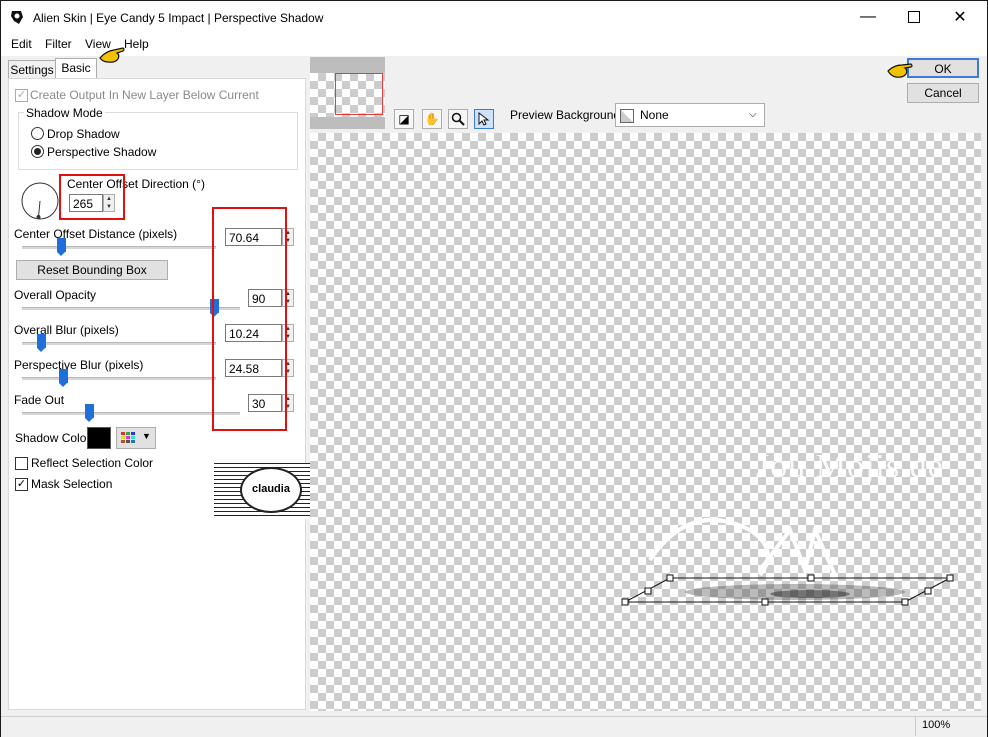 The height and width of the screenshot is (737, 988). I want to click on menu-edit: Edit, so click(21, 44).